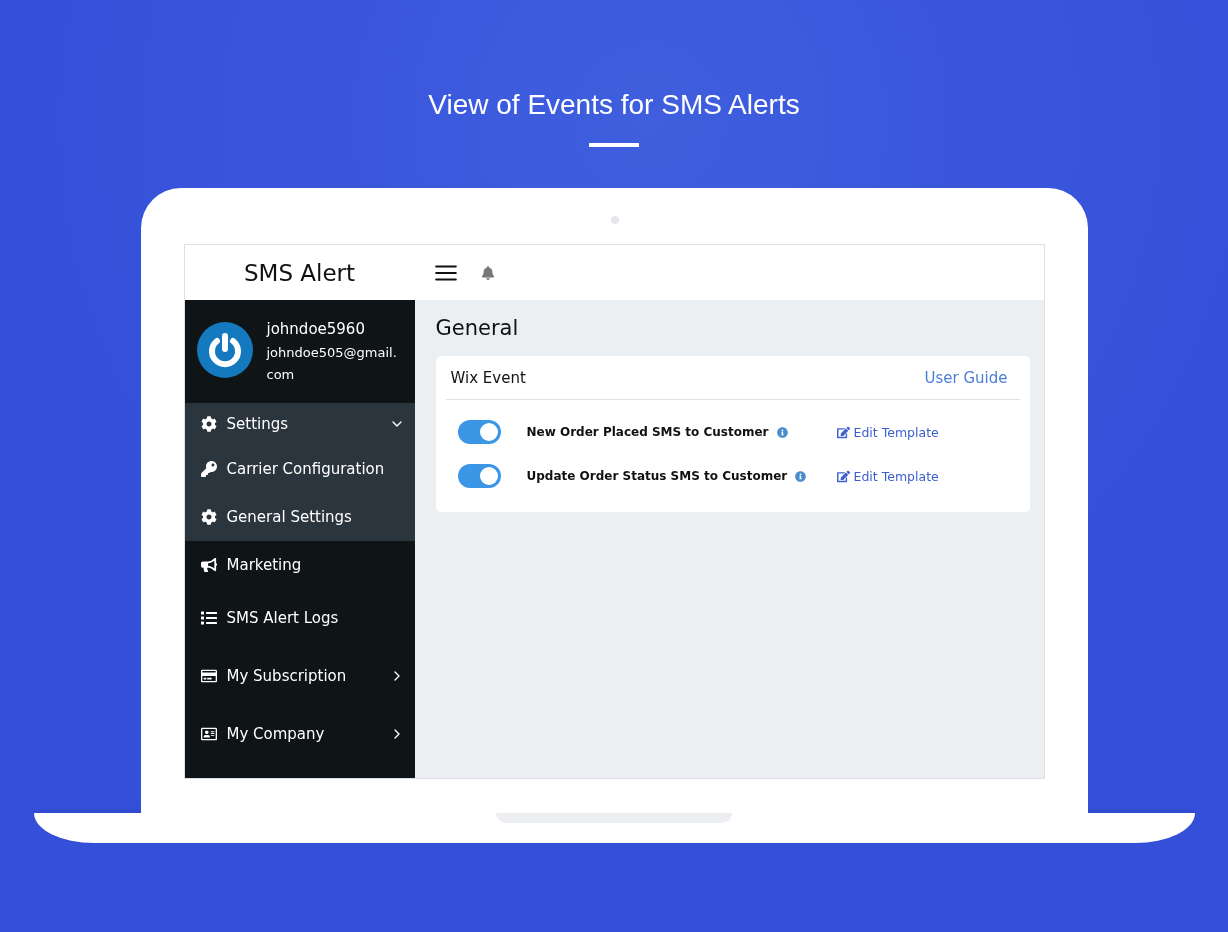 The height and width of the screenshot is (932, 1228). What do you see at coordinates (299, 272) in the screenshot?
I see `brand-title: SMS Alert` at bounding box center [299, 272].